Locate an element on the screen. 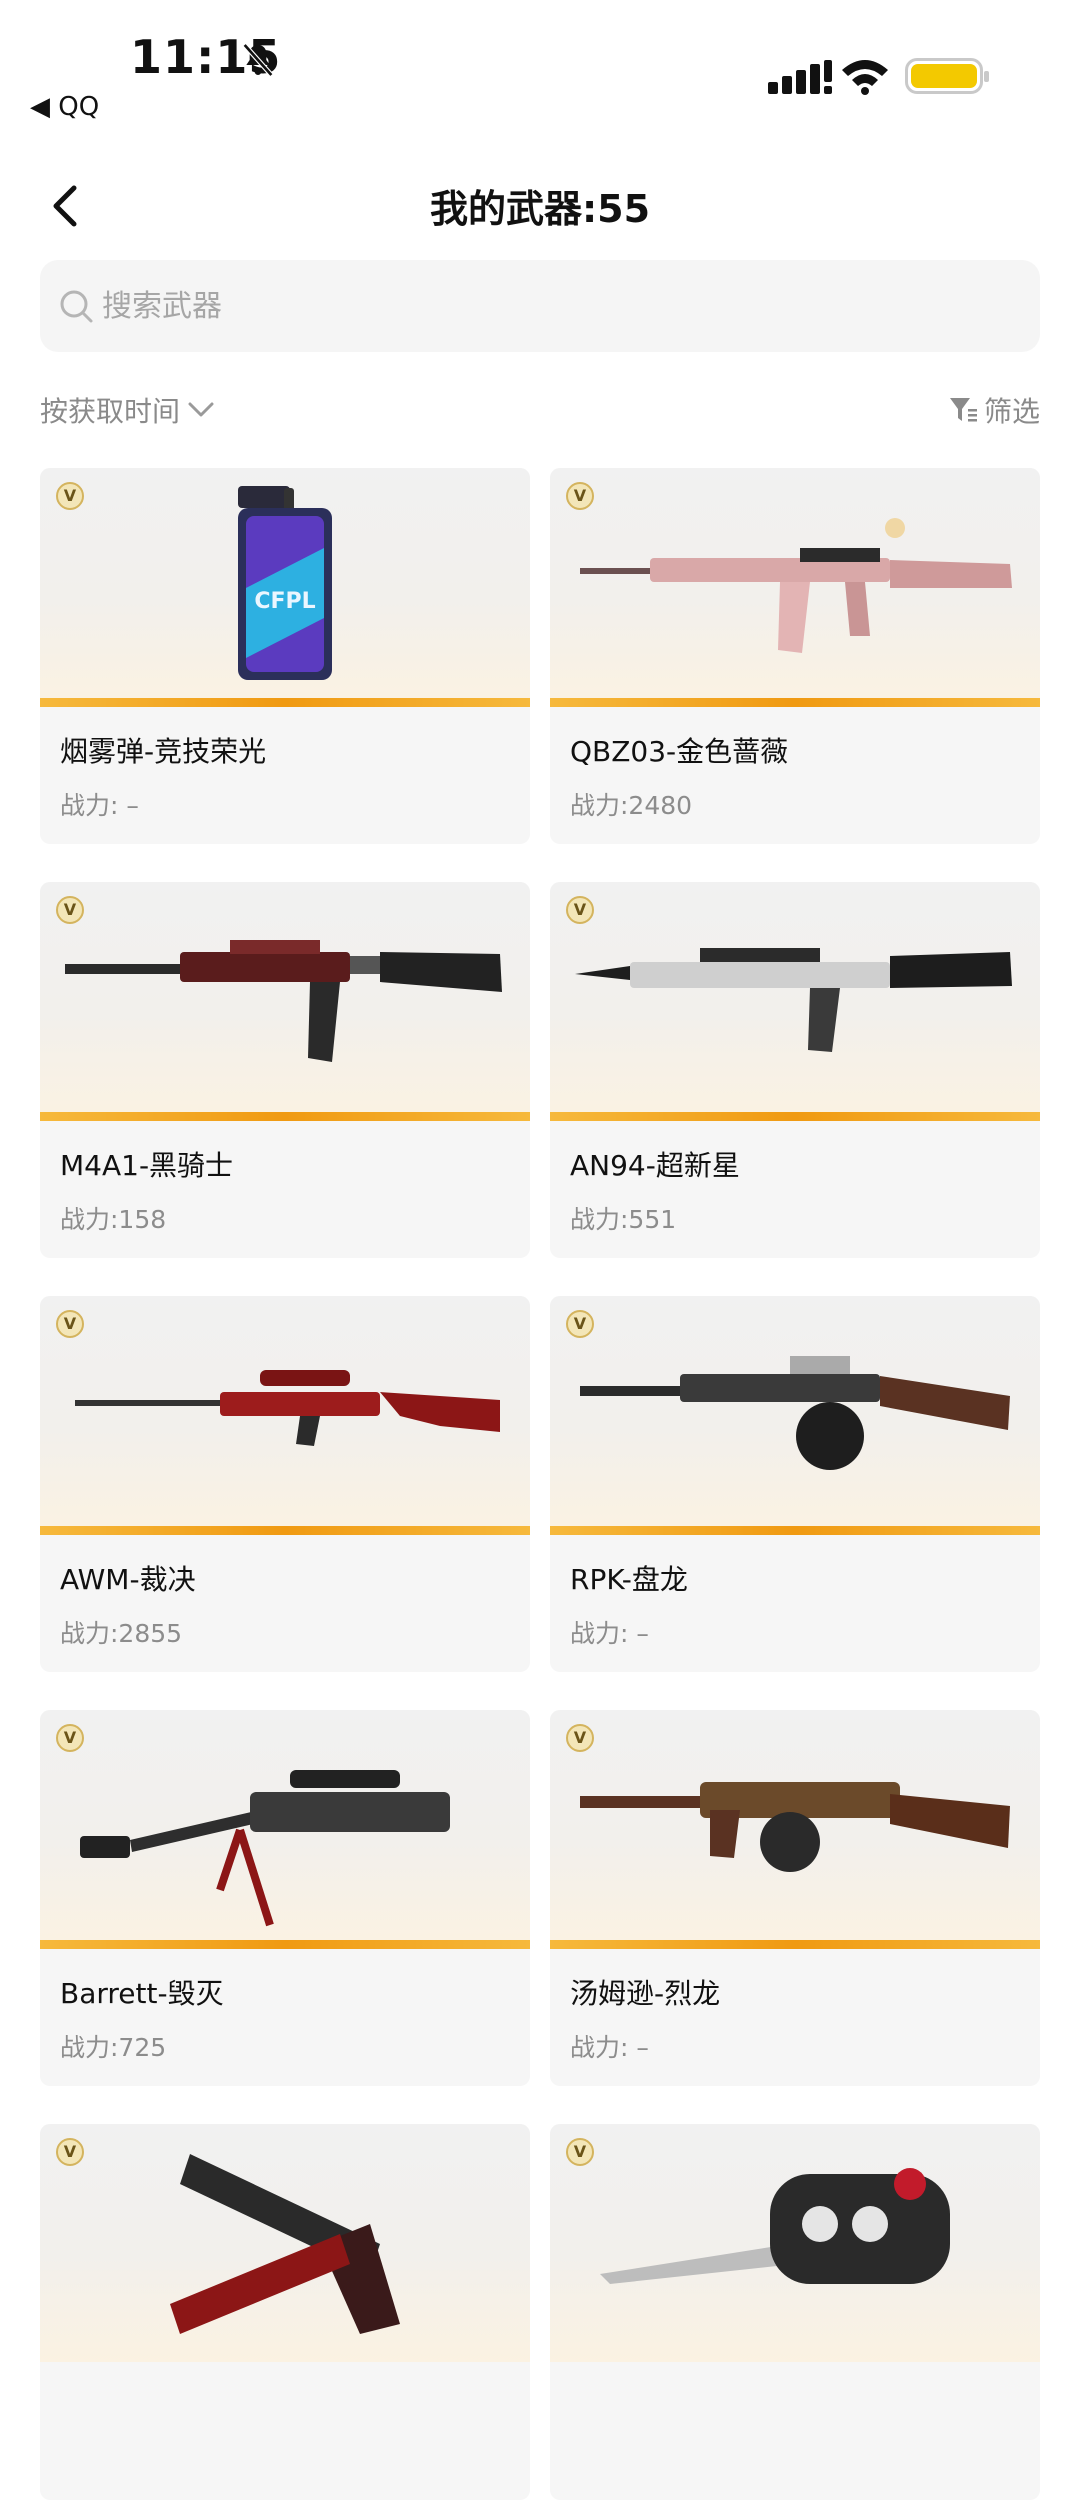 The height and width of the screenshot is (2500, 1080). search-icon is located at coordinates (76, 306).